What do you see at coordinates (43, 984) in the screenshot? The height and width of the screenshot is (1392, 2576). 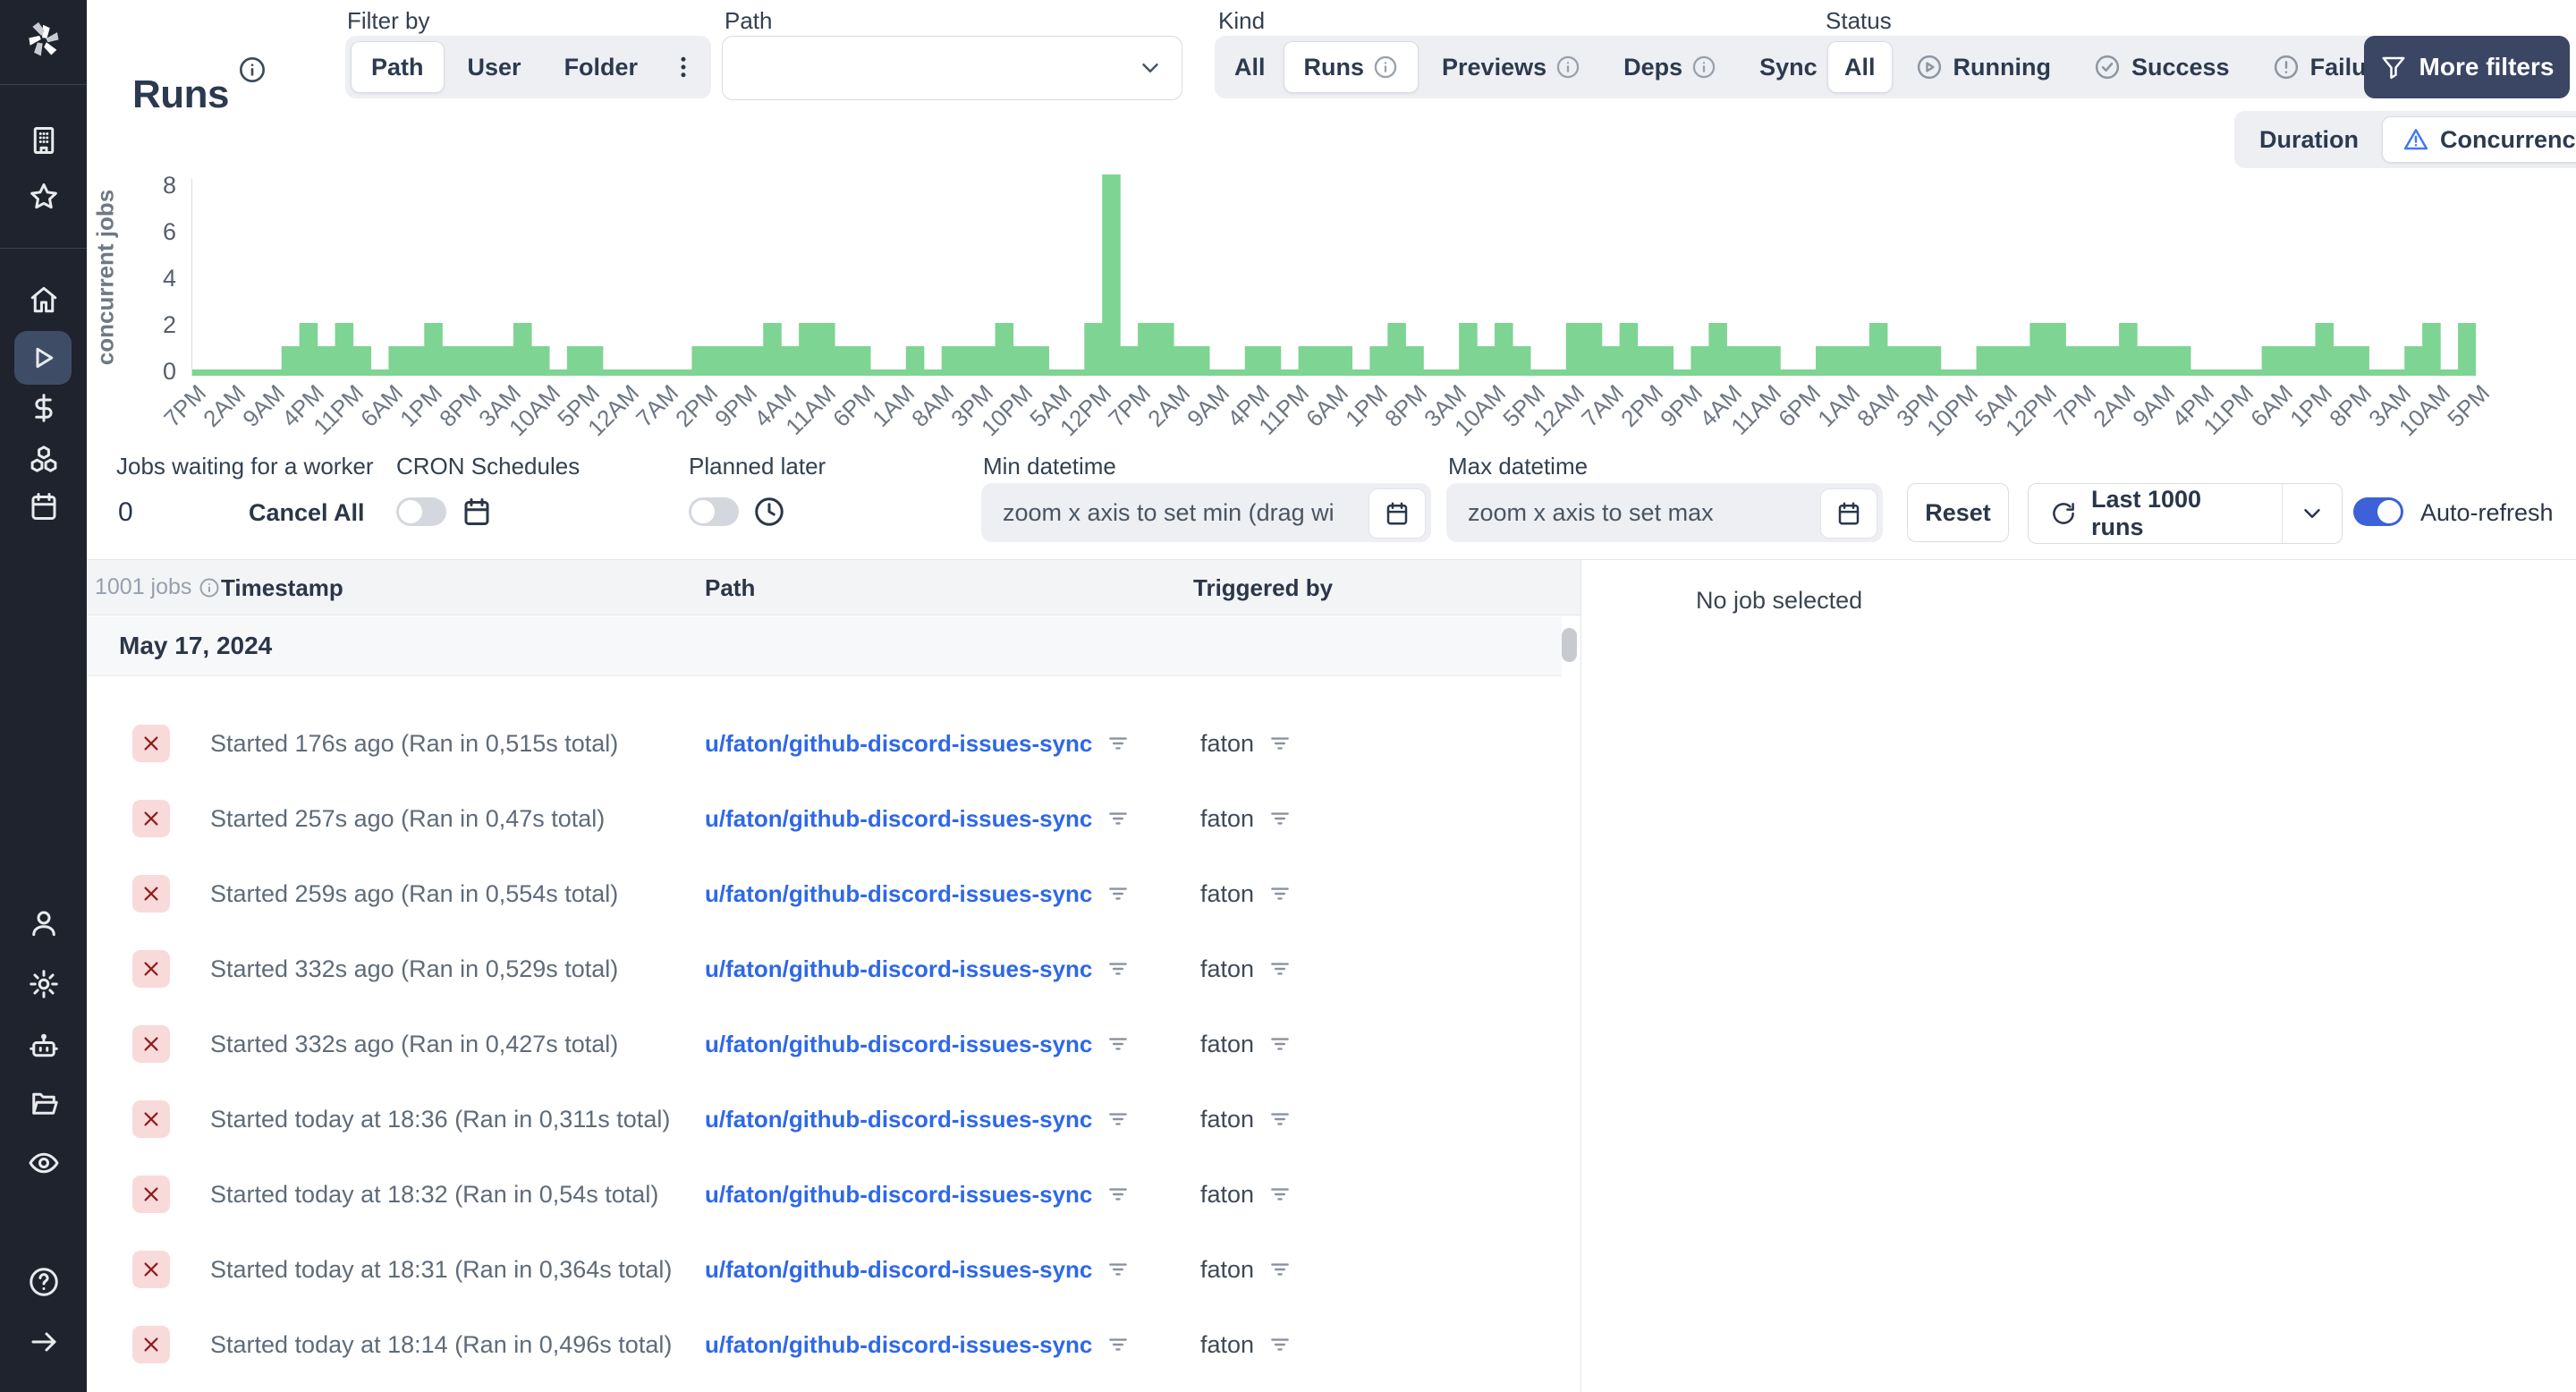 I see `sidebar-item-settings` at bounding box center [43, 984].